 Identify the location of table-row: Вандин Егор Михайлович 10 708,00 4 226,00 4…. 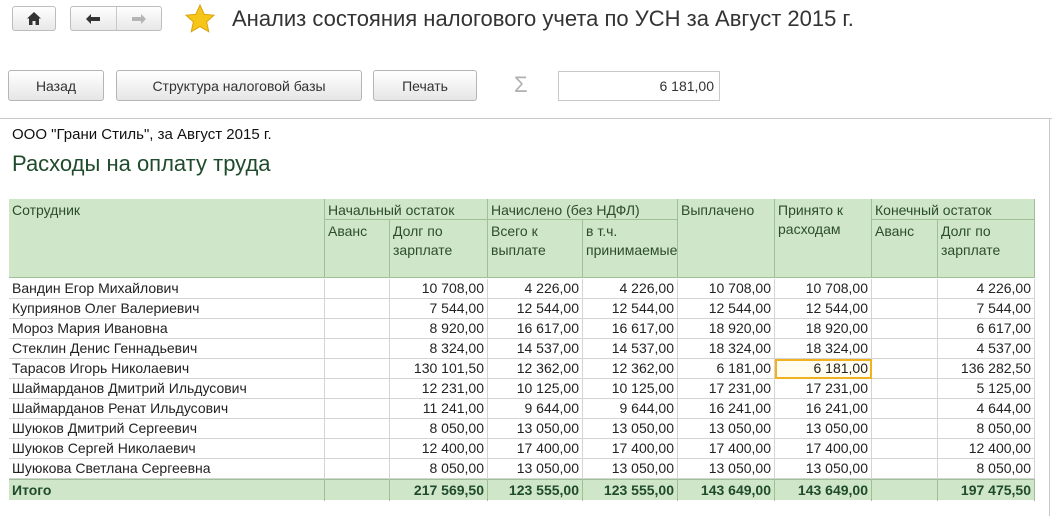
(522, 289).